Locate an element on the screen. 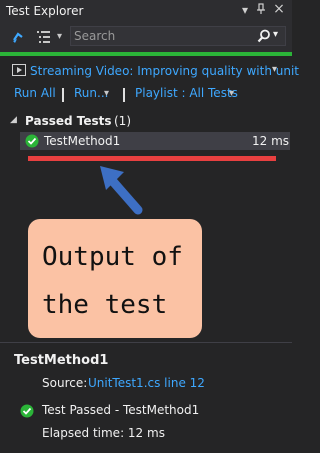  annotation-text: Output of the test is located at coordinates (117, 281).